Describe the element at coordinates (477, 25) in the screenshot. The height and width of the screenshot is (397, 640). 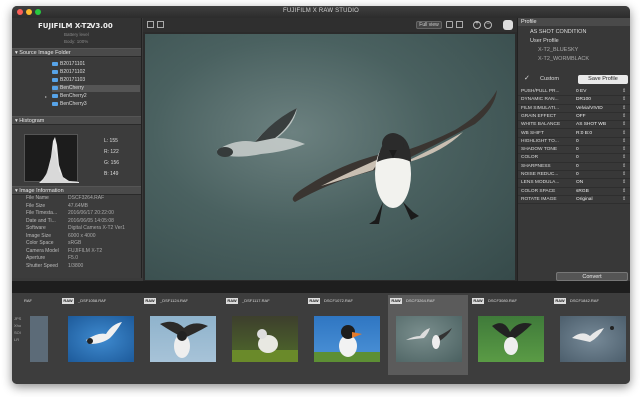
I see `zoom-in-icon: +` at that location.